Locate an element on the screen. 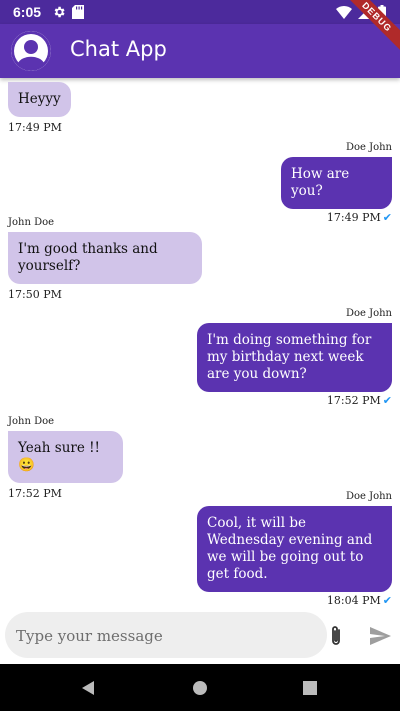  message-bubble: I'm good thanks and yourself? is located at coordinates (105, 258).